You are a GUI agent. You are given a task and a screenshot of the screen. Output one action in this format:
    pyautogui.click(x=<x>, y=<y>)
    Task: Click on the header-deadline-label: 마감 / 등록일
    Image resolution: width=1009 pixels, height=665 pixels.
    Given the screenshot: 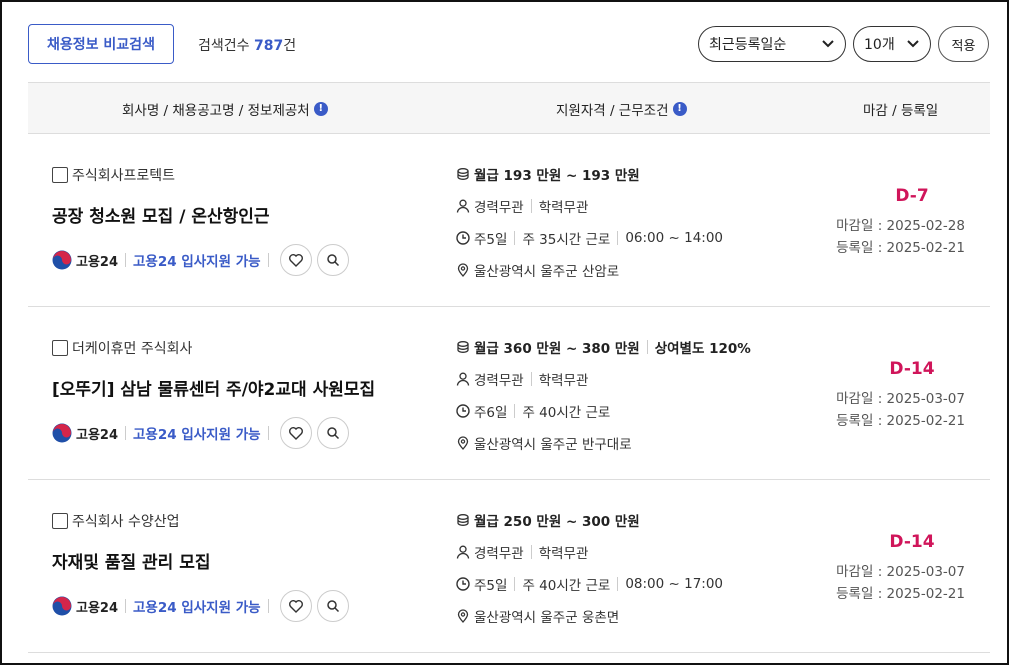 What is the action you would take?
    pyautogui.click(x=901, y=111)
    